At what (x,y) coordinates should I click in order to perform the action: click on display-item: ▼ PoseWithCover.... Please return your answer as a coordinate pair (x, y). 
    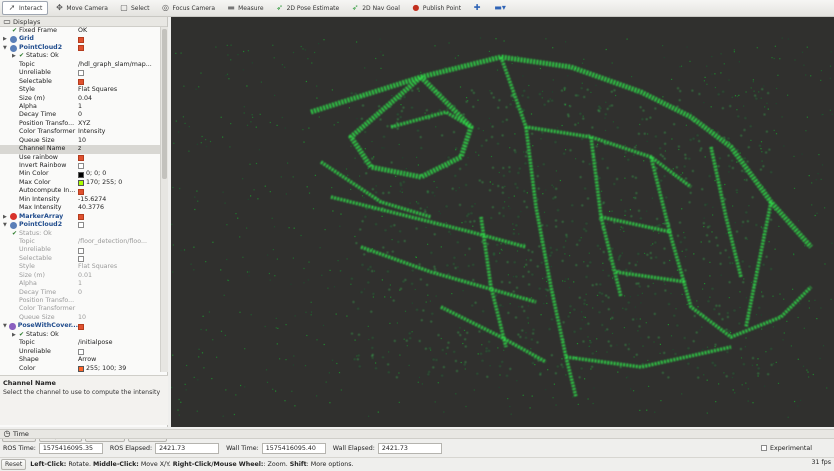
    Looking at the image, I should click on (80, 326).